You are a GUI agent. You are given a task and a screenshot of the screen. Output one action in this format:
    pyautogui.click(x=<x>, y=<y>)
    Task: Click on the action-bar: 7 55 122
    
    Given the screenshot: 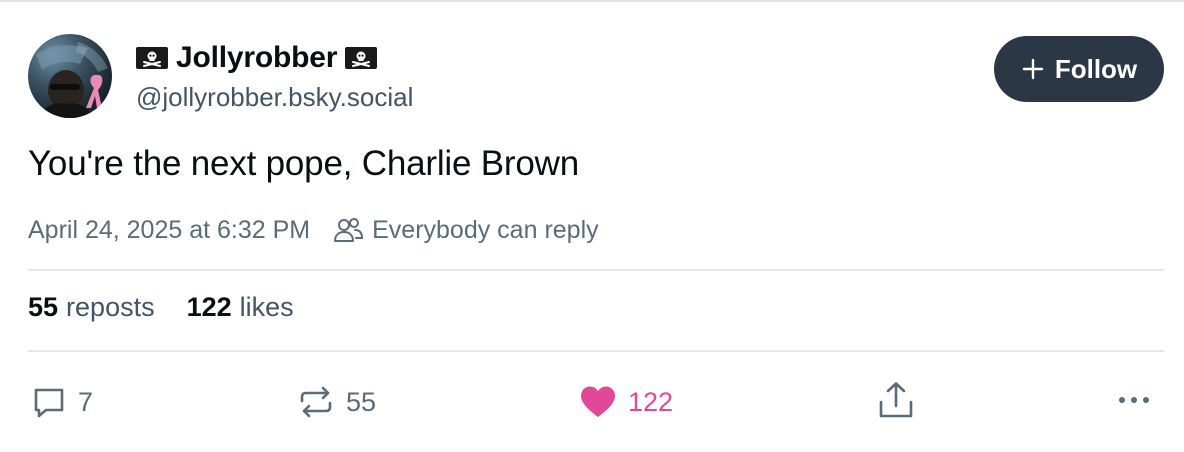 What is the action you would take?
    pyautogui.click(x=592, y=402)
    